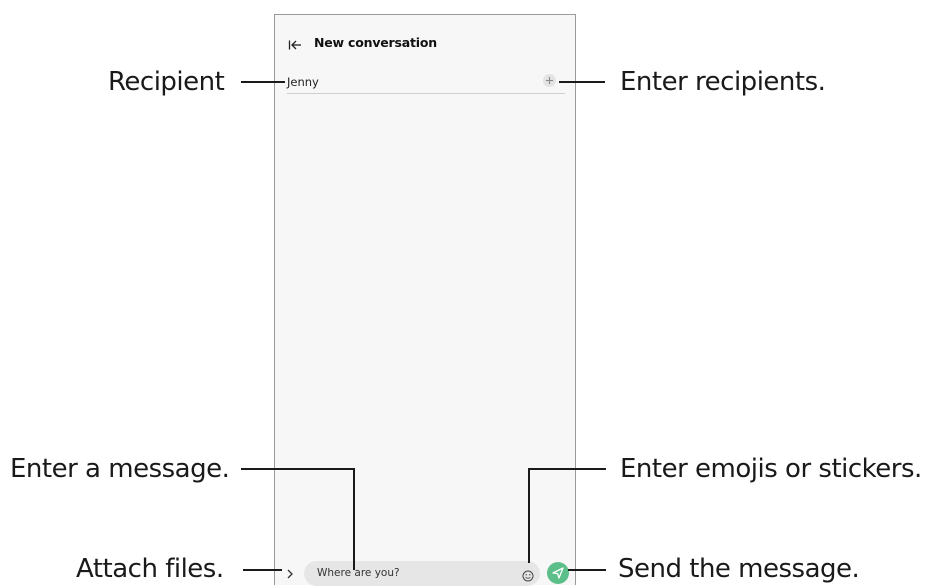  I want to click on plus-icon, so click(549, 80).